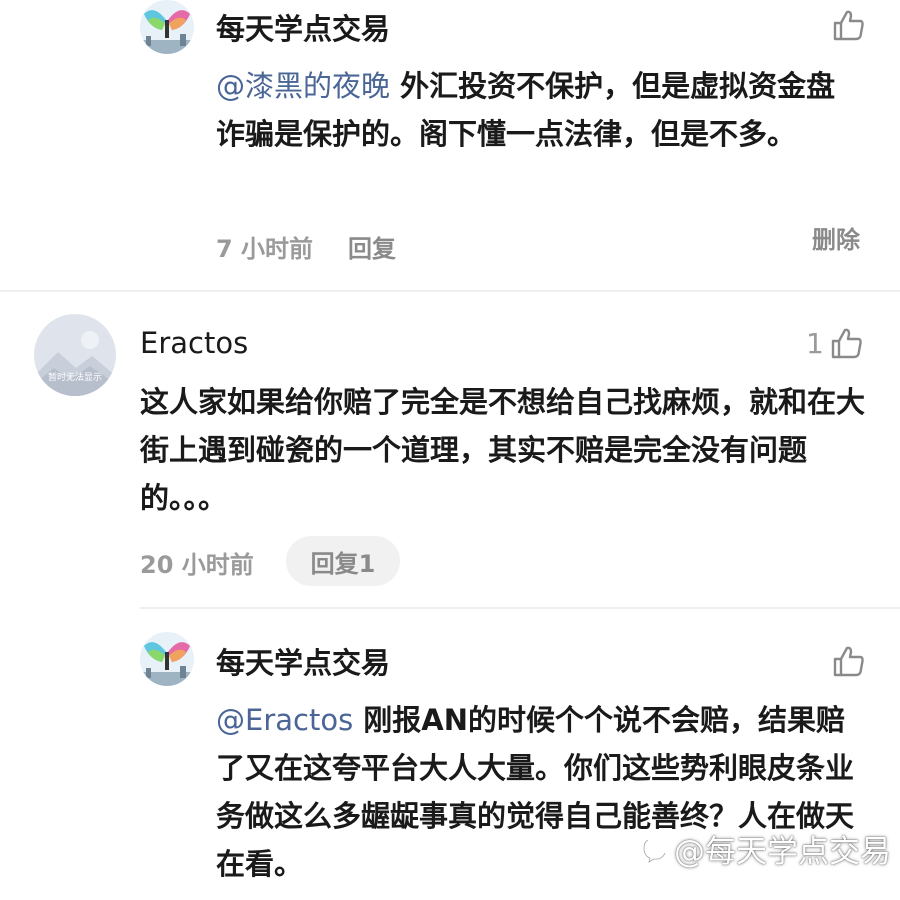  I want to click on divider, so click(520, 608).